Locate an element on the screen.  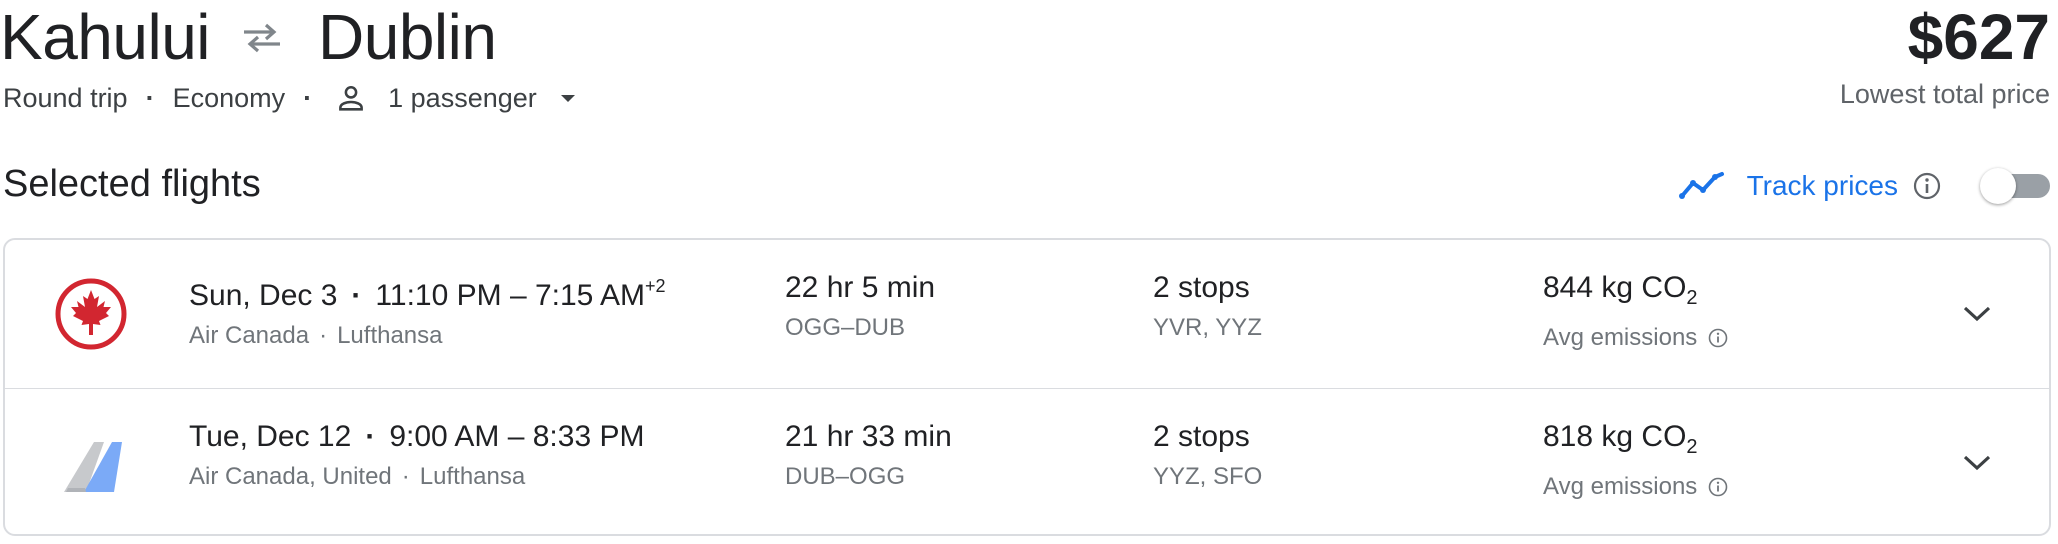
flight-times: Tue, Dec 12 · 9:00 AM – 8:33 PM is located at coordinates (417, 436).